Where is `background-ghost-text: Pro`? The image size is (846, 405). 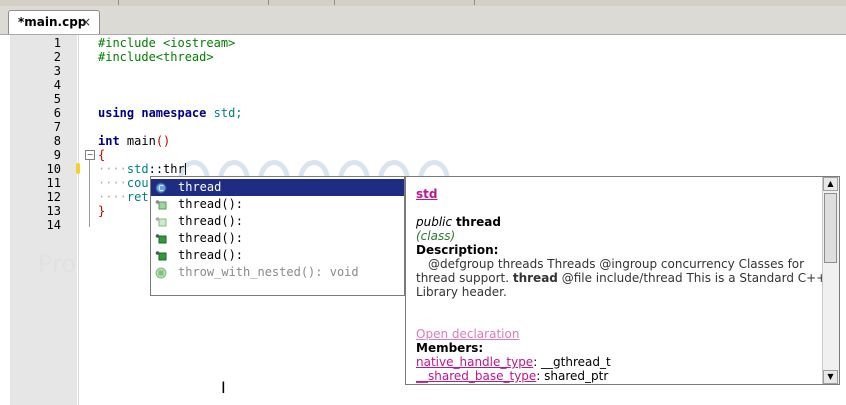
background-ghost-text: Pro is located at coordinates (57, 264).